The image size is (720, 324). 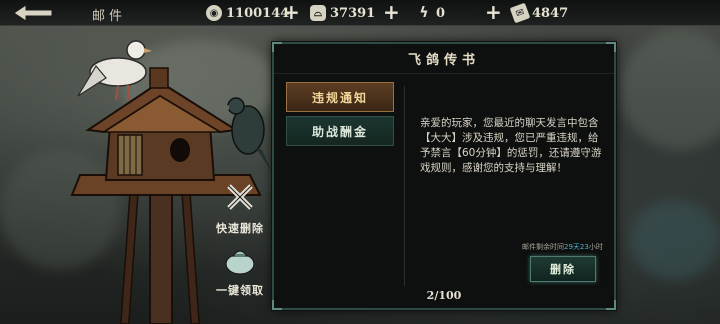 I want to click on back-arrow-icon, so click(x=33, y=13).